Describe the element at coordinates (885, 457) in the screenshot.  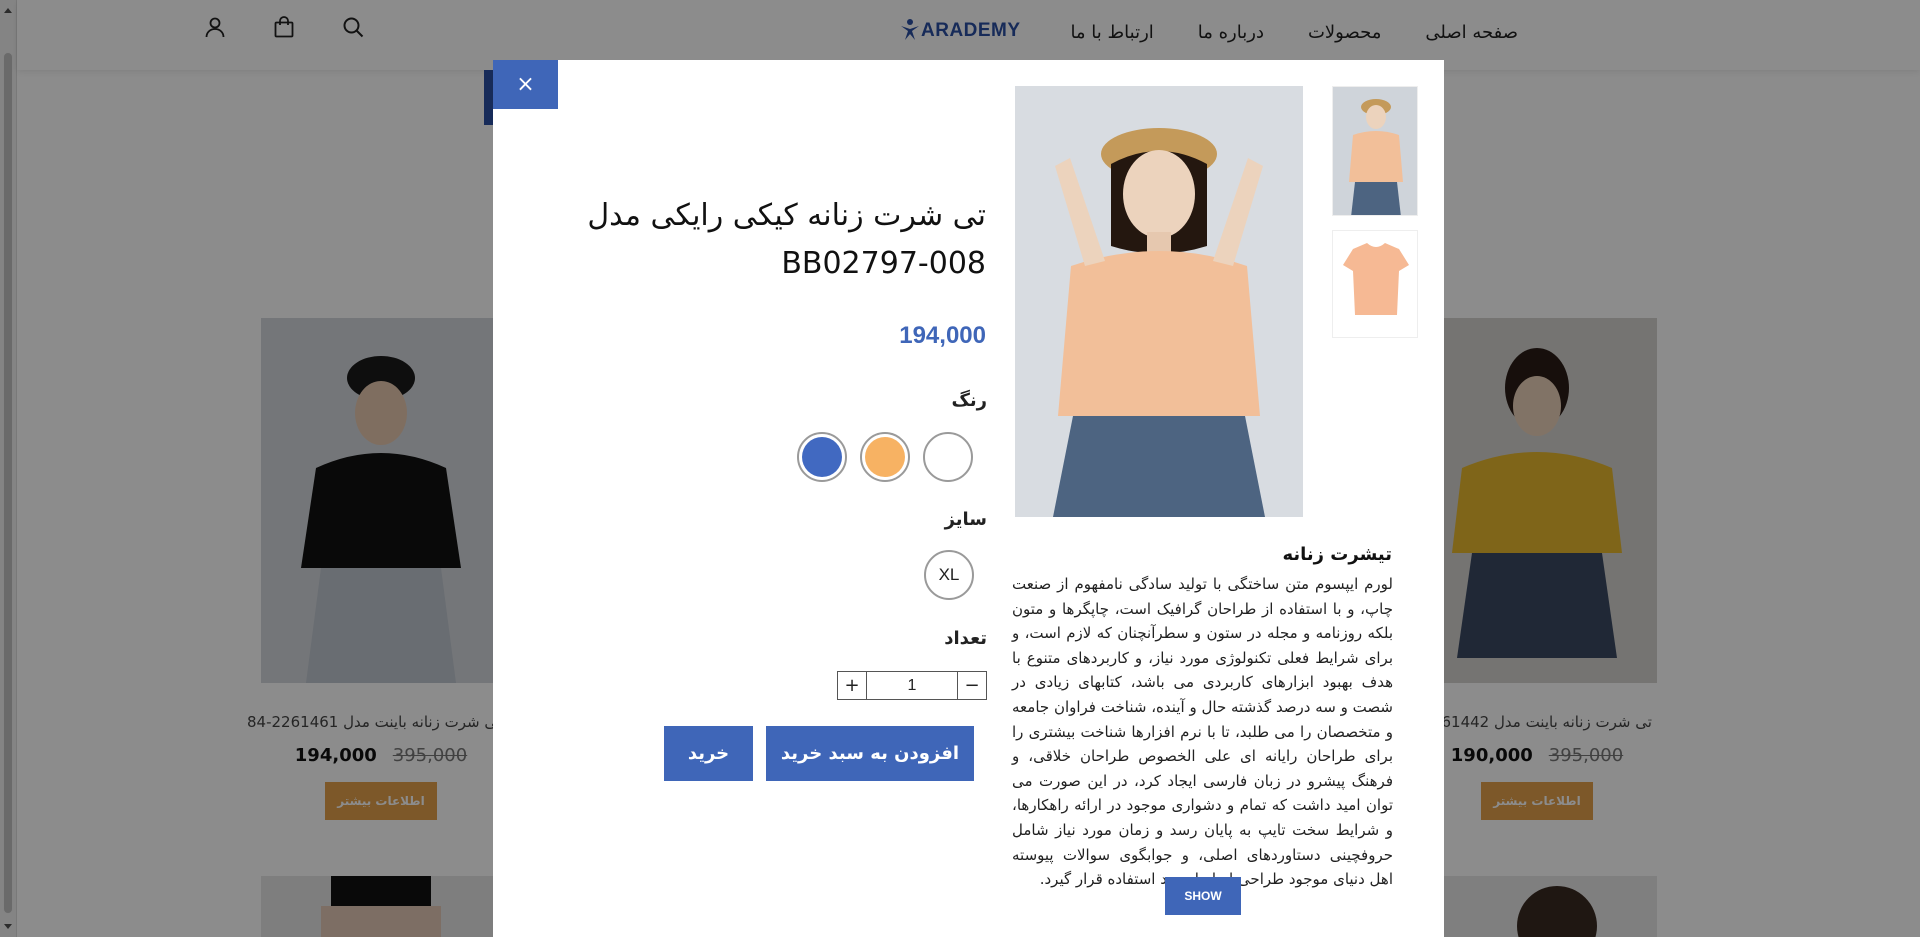
I see `color-swatch-orange` at that location.